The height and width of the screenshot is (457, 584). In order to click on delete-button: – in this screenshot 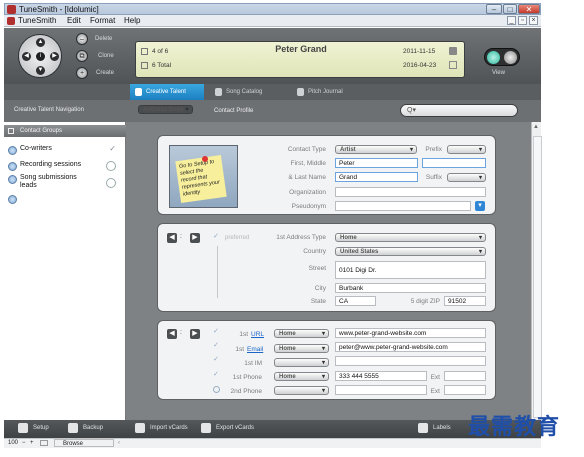, I will do `click(82, 39)`.